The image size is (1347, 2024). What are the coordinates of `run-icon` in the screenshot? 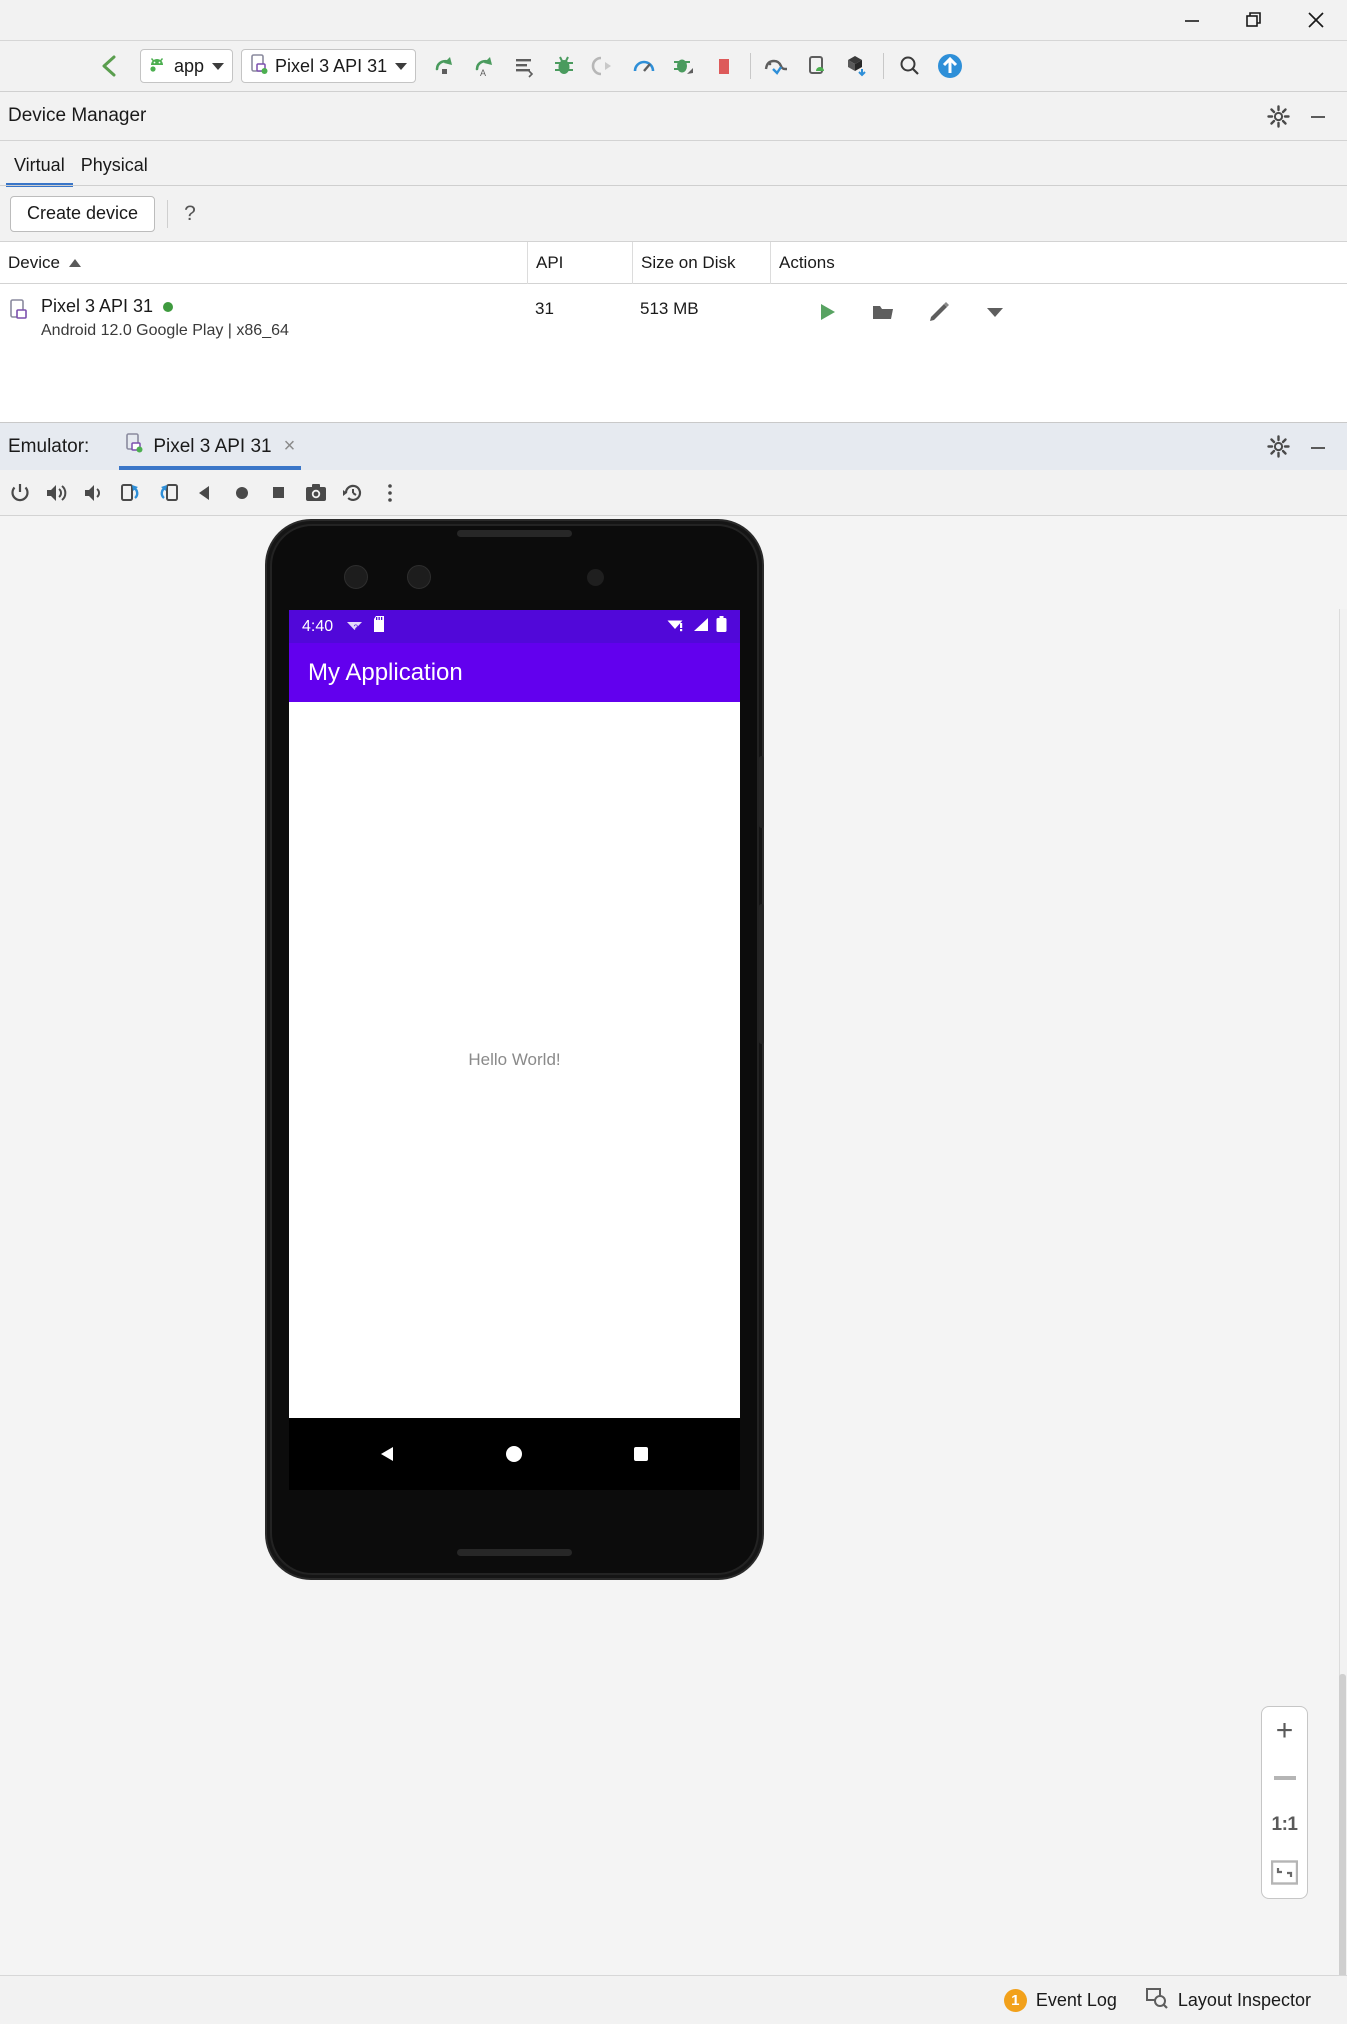 It's located at (444, 66).